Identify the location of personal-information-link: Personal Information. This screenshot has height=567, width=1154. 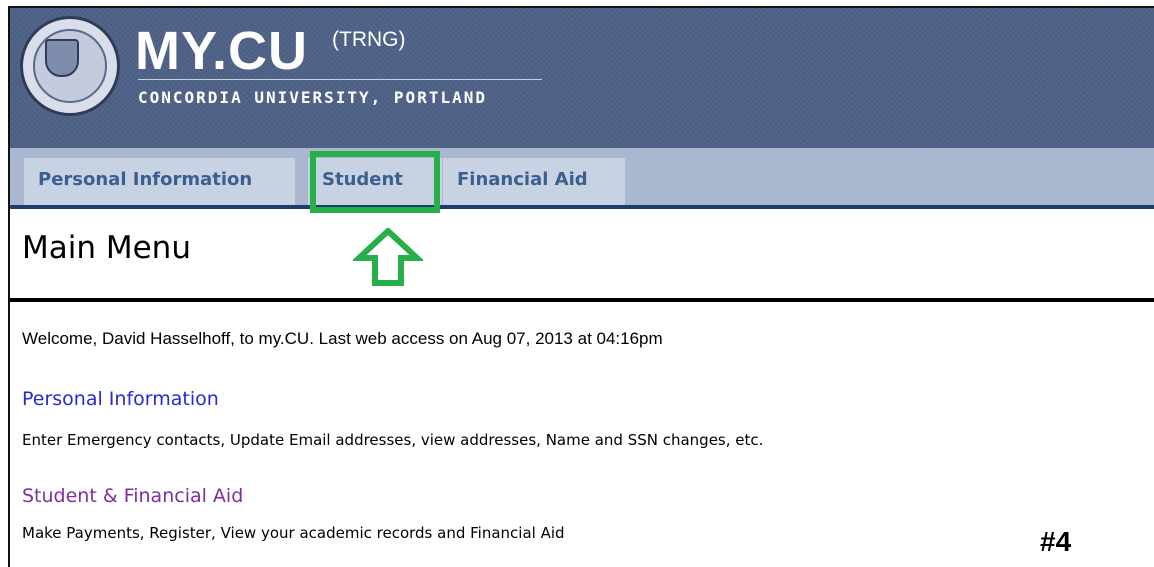
(120, 399).